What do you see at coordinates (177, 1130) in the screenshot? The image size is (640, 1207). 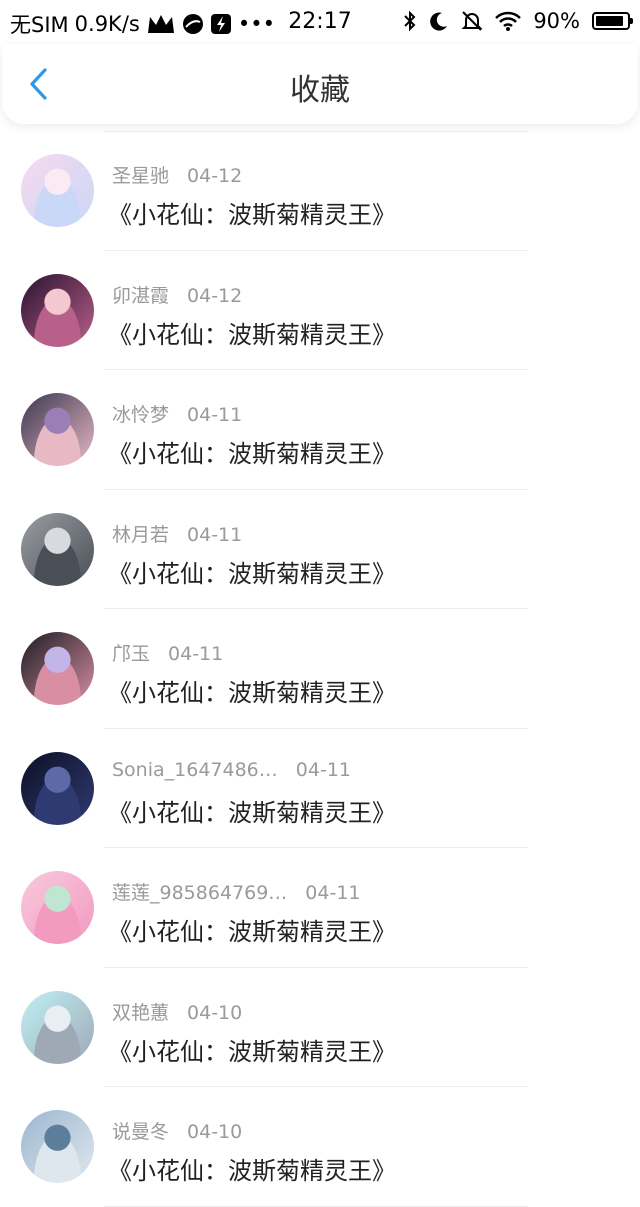 I see `user-name: 说曼冬 04-10` at bounding box center [177, 1130].